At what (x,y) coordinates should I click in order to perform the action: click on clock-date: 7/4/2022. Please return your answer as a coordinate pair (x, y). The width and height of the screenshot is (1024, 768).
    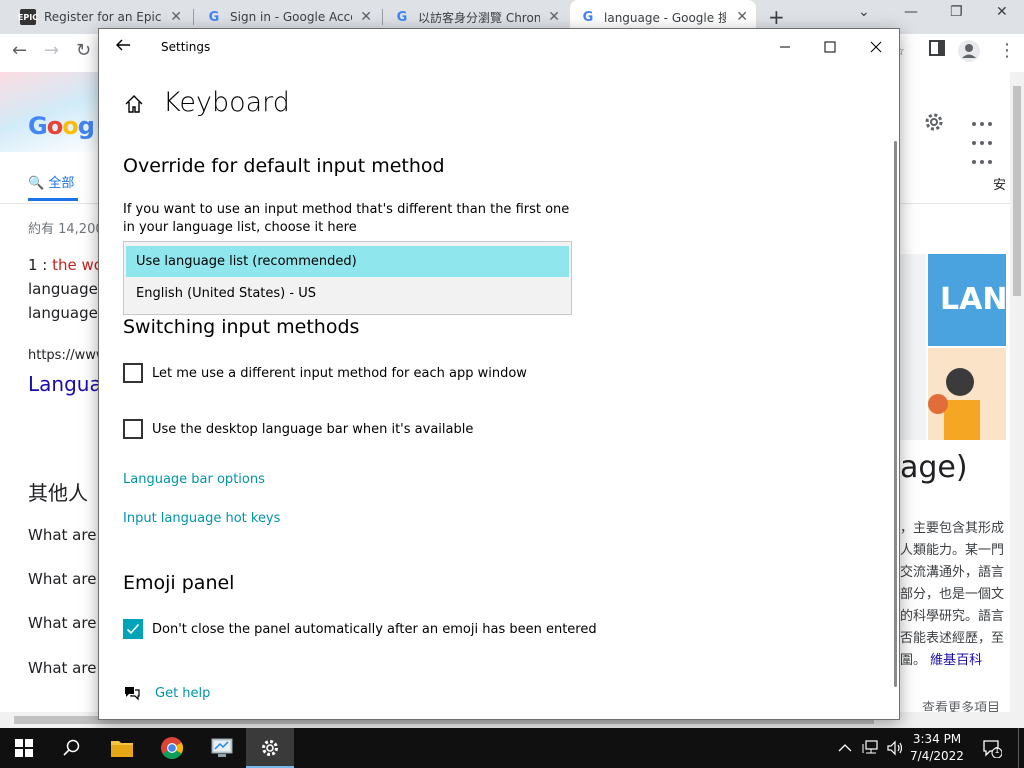
    Looking at the image, I should click on (937, 756).